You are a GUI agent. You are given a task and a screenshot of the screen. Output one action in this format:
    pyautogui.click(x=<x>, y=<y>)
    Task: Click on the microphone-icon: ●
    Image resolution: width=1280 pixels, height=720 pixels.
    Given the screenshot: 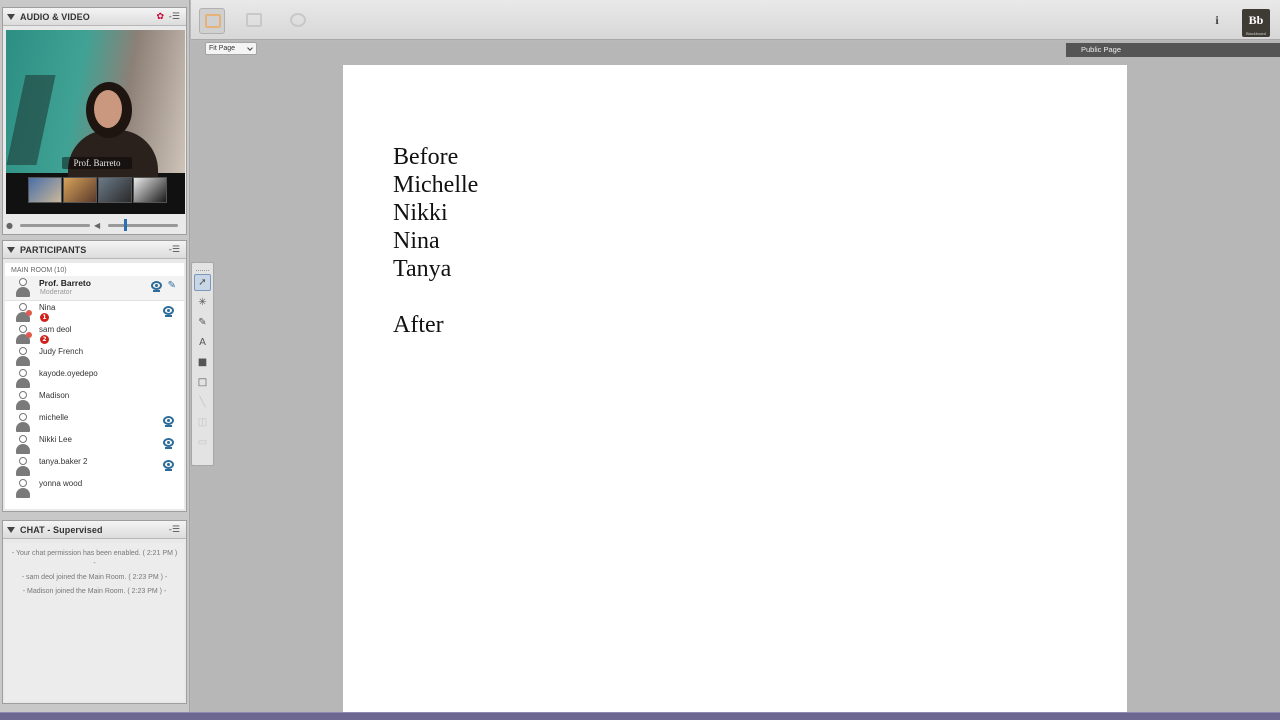 What is the action you would take?
    pyautogui.click(x=11, y=225)
    